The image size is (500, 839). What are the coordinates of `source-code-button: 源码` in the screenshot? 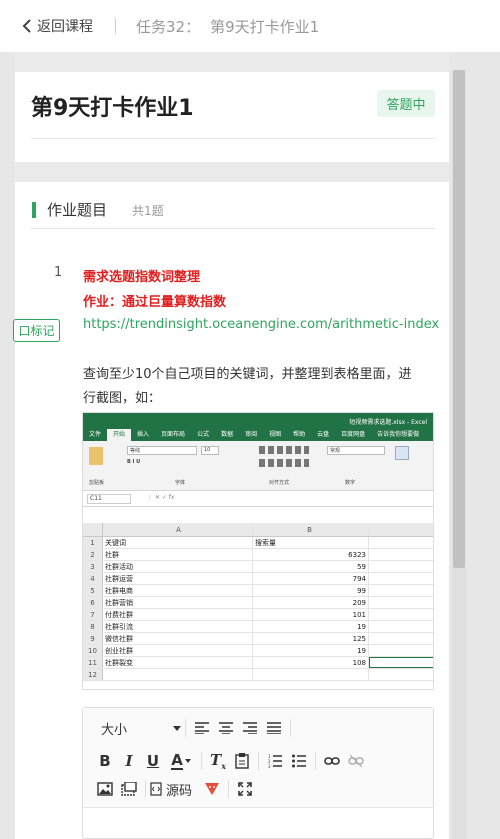 It's located at (175, 789).